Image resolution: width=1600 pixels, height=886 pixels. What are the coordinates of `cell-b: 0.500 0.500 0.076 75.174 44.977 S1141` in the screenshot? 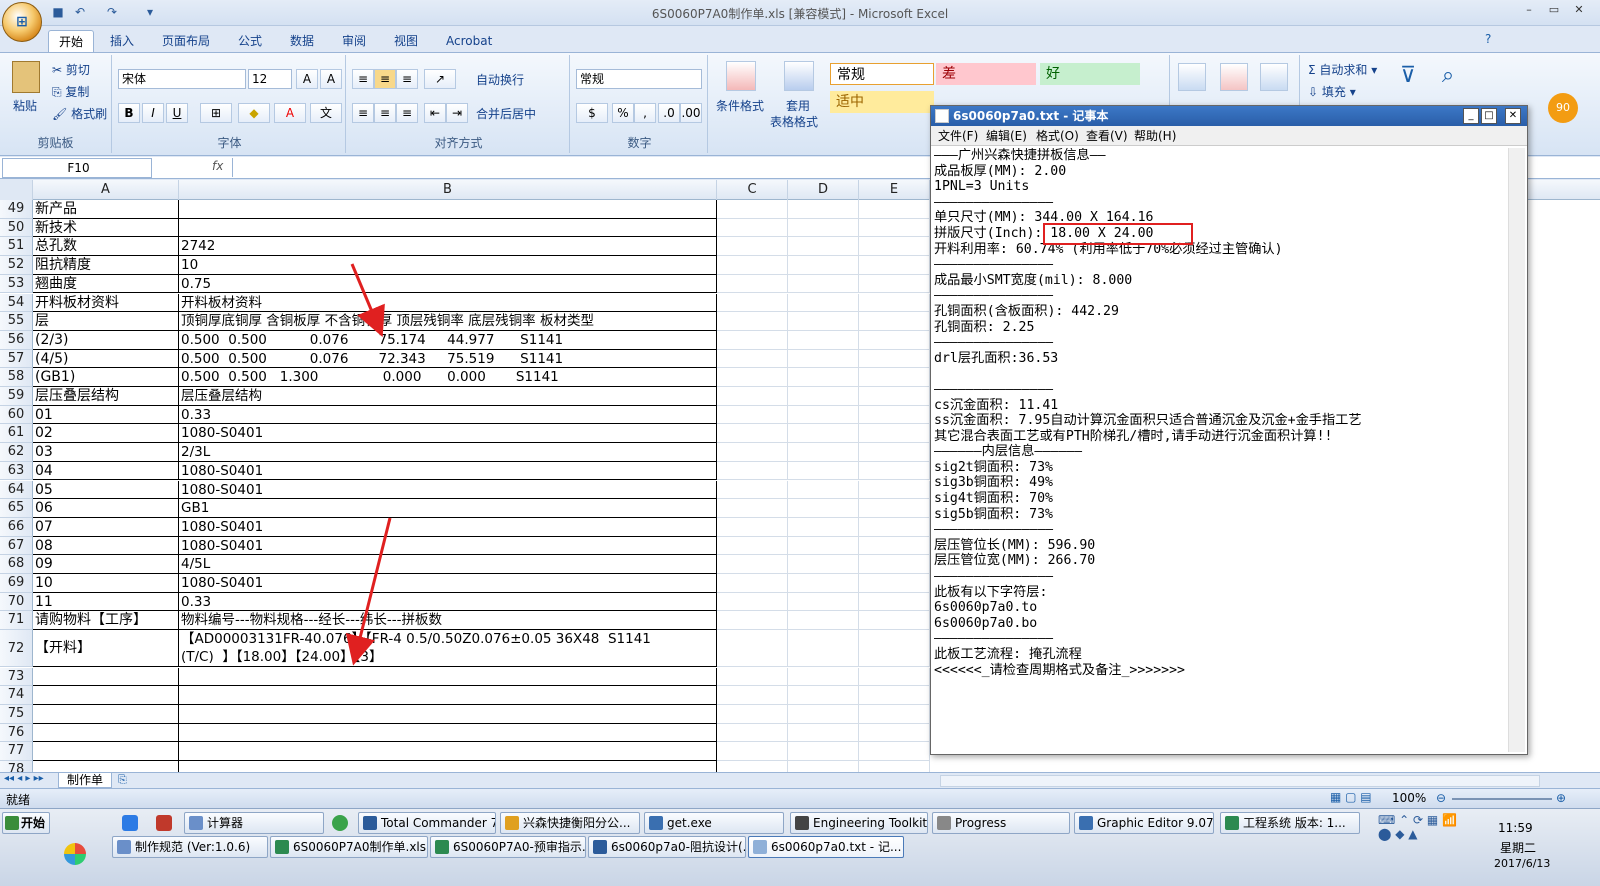 It's located at (448, 340).